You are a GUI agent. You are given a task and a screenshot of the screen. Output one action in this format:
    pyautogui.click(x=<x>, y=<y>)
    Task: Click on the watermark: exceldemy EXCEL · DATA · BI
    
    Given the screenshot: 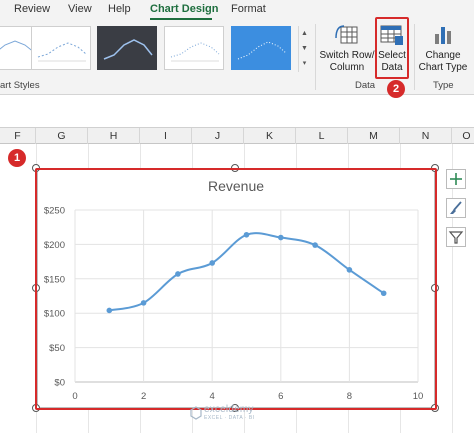 What is the action you would take?
    pyautogui.click(x=240, y=413)
    